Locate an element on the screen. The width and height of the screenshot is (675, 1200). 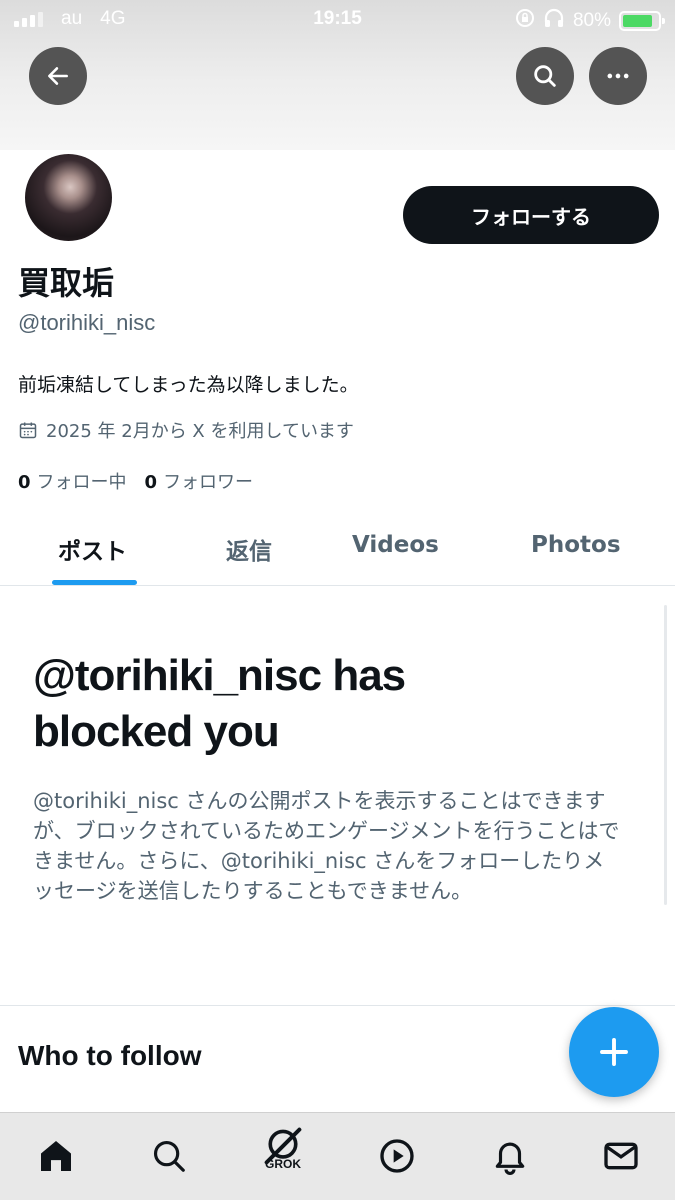
nav-search is located at coordinates (169, 1156).